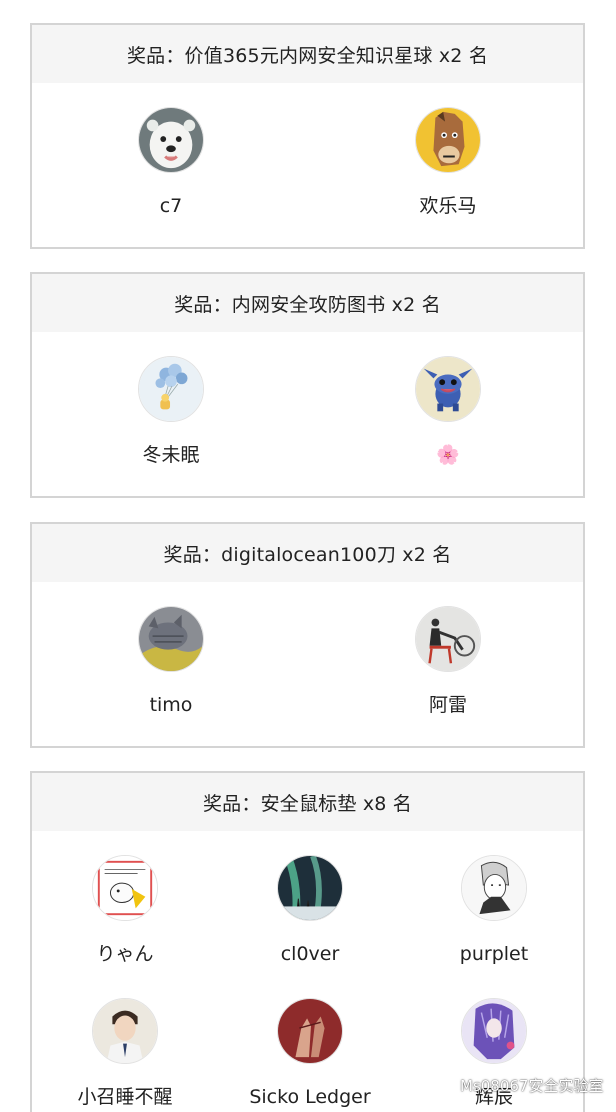  Describe the element at coordinates (494, 888) in the screenshot. I see `anime-sketch-avatar` at that location.